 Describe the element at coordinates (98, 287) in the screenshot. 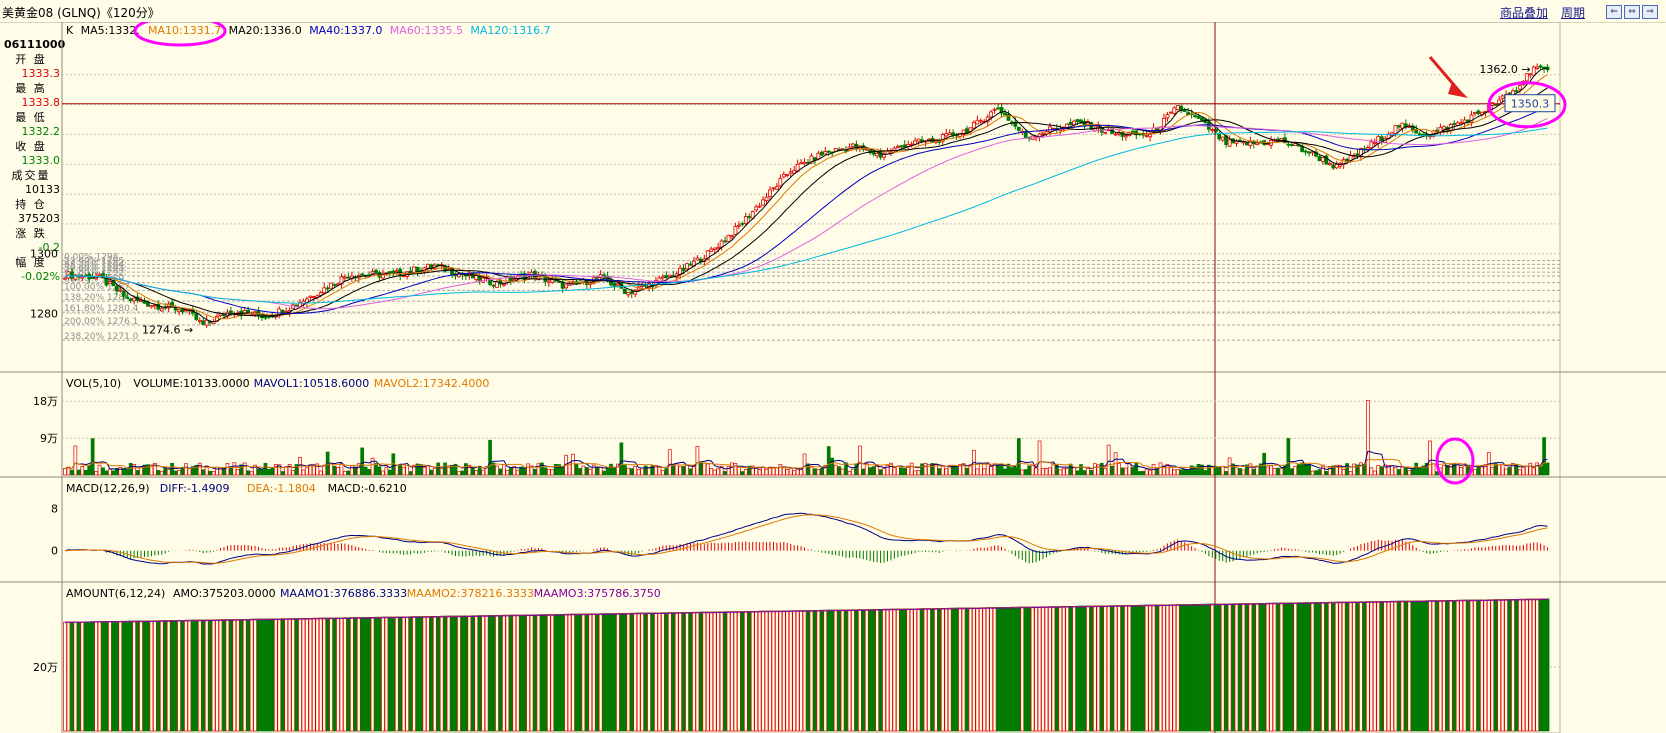

I see `fib-label-6: 100.00% 1287.` at that location.